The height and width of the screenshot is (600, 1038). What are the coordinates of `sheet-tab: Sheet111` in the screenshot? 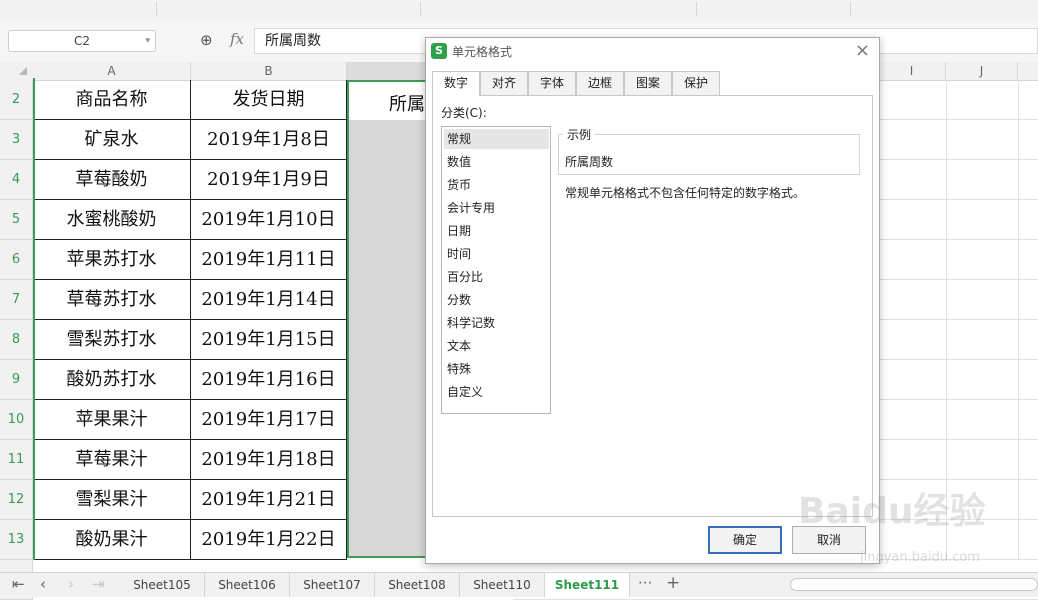 It's located at (587, 585).